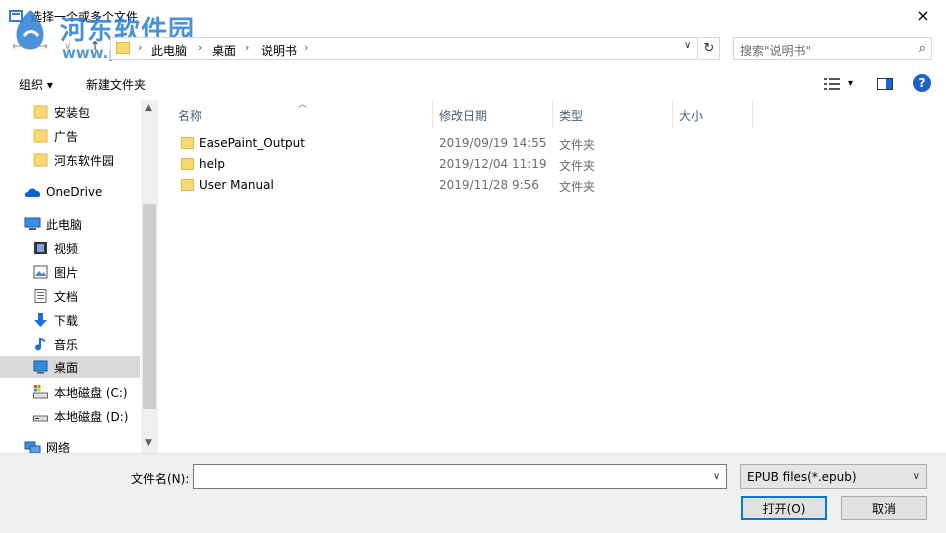 The width and height of the screenshot is (946, 533). Describe the element at coordinates (489, 185) in the screenshot. I see `file-date: 2019/11/28 9:56` at that location.